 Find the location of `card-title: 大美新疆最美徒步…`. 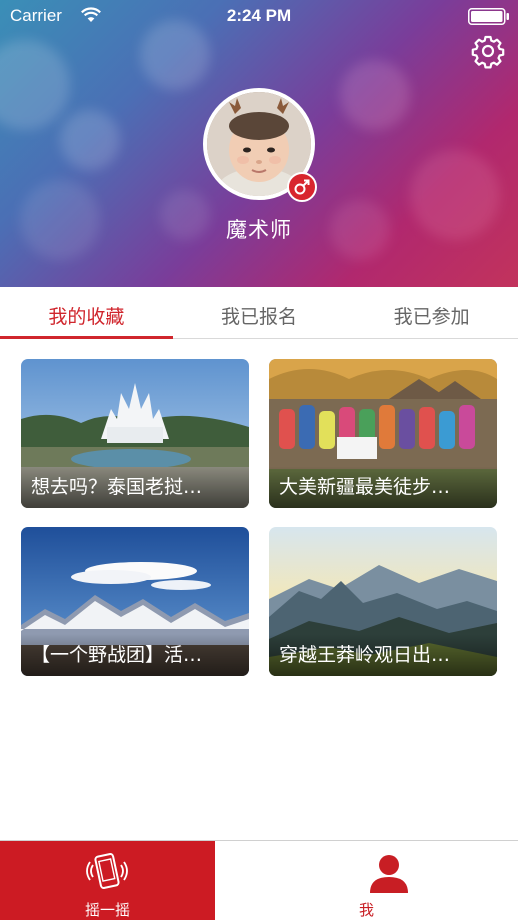

card-title: 大美新疆最美徒步… is located at coordinates (383, 487).